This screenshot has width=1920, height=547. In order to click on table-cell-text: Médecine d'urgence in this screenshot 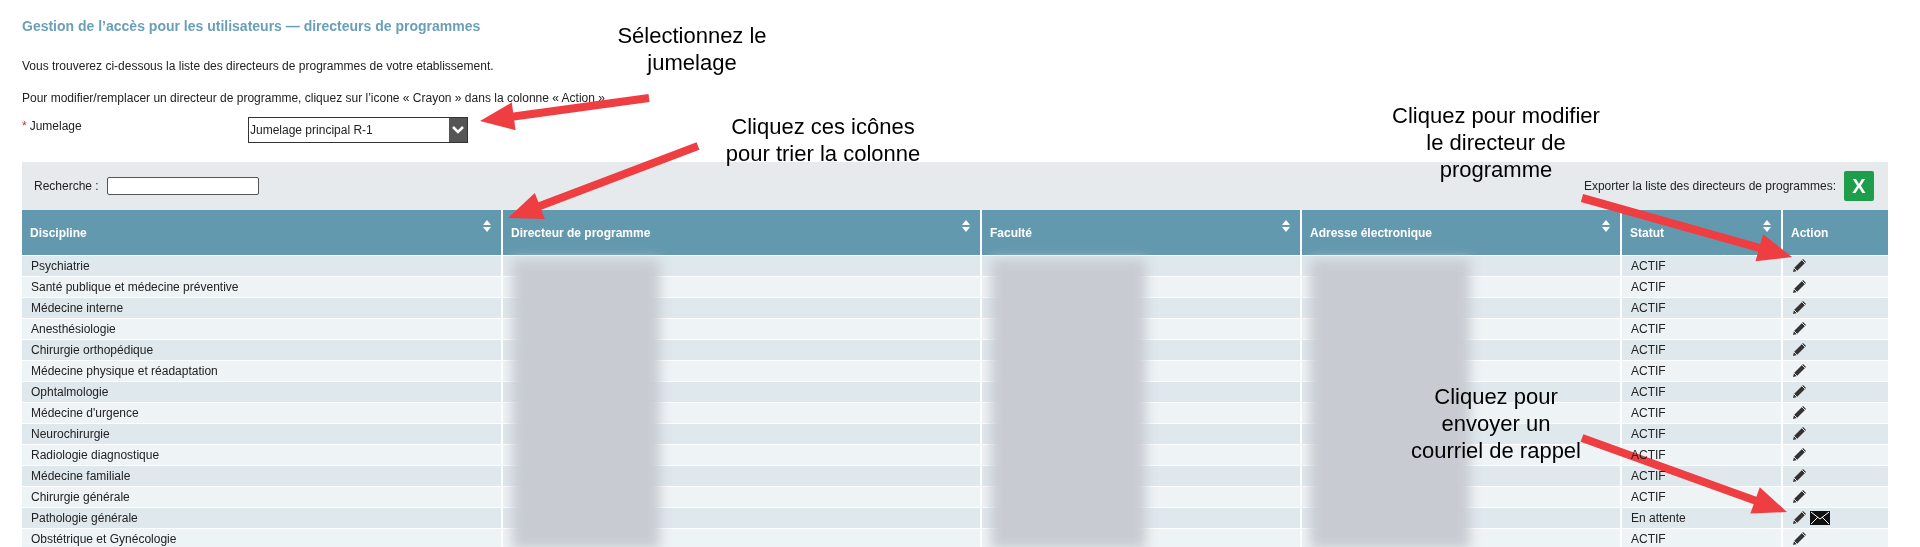, I will do `click(85, 413)`.